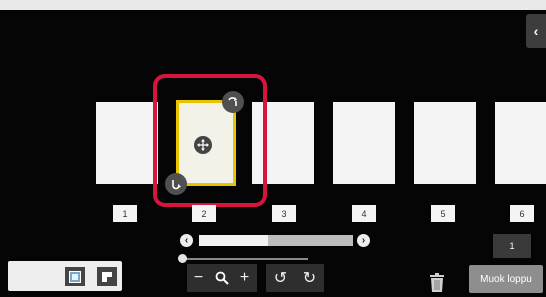  I want to click on page-number-3: 3, so click(284, 213).